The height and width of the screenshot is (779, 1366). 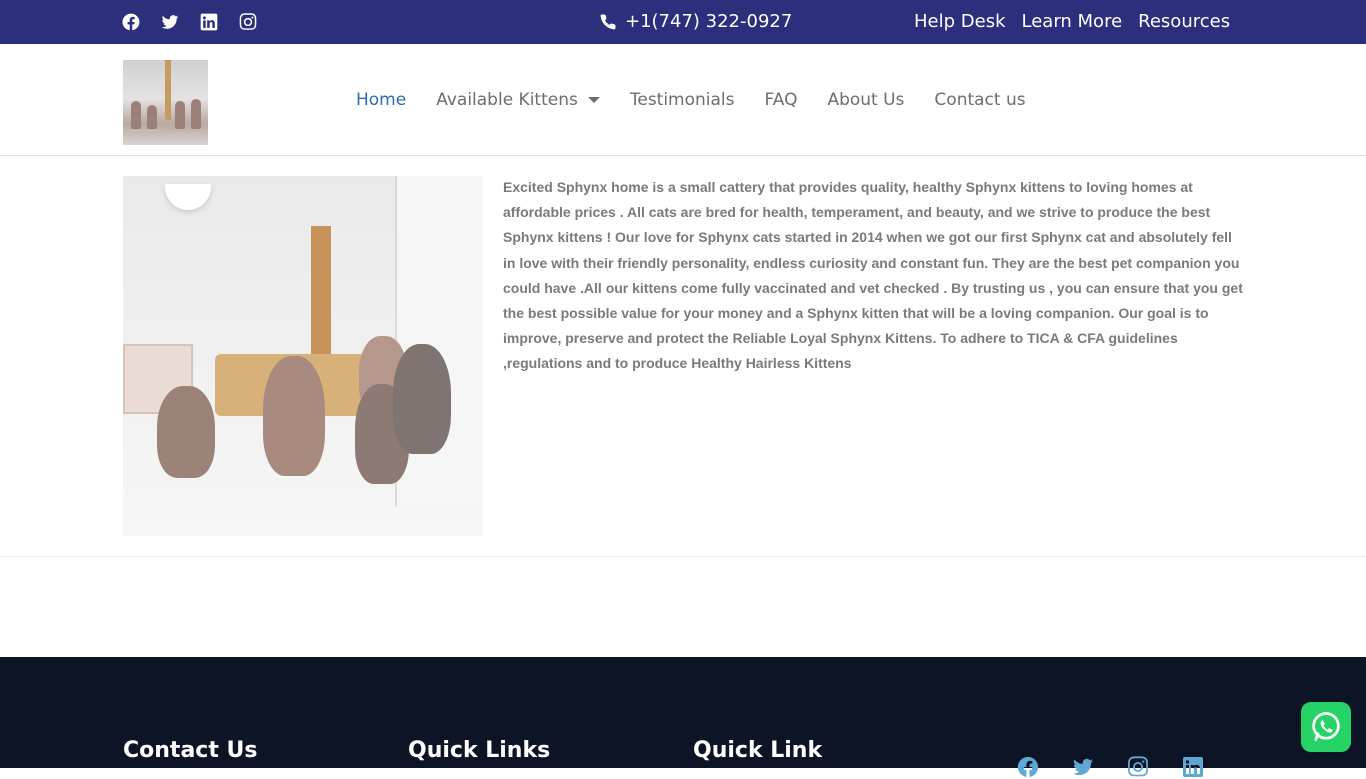 I want to click on kittens-photo, so click(x=303, y=356).